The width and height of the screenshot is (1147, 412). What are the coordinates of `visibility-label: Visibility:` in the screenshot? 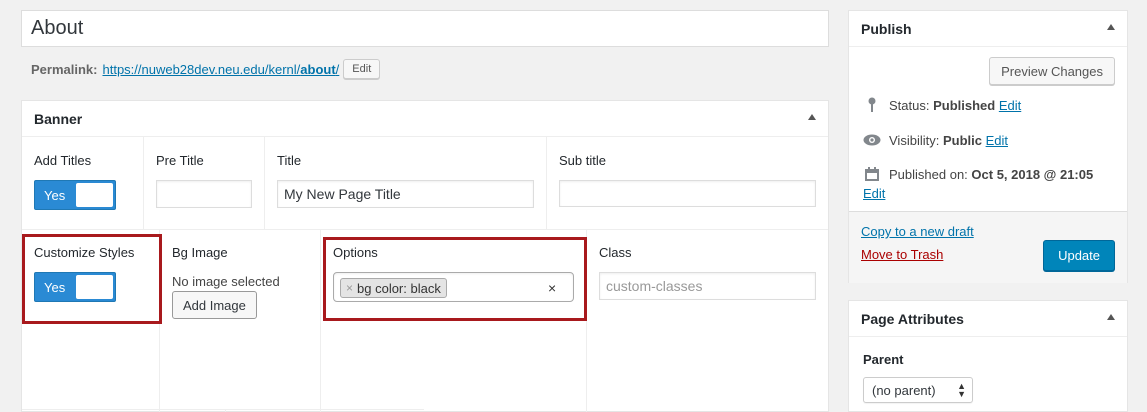 It's located at (914, 140).